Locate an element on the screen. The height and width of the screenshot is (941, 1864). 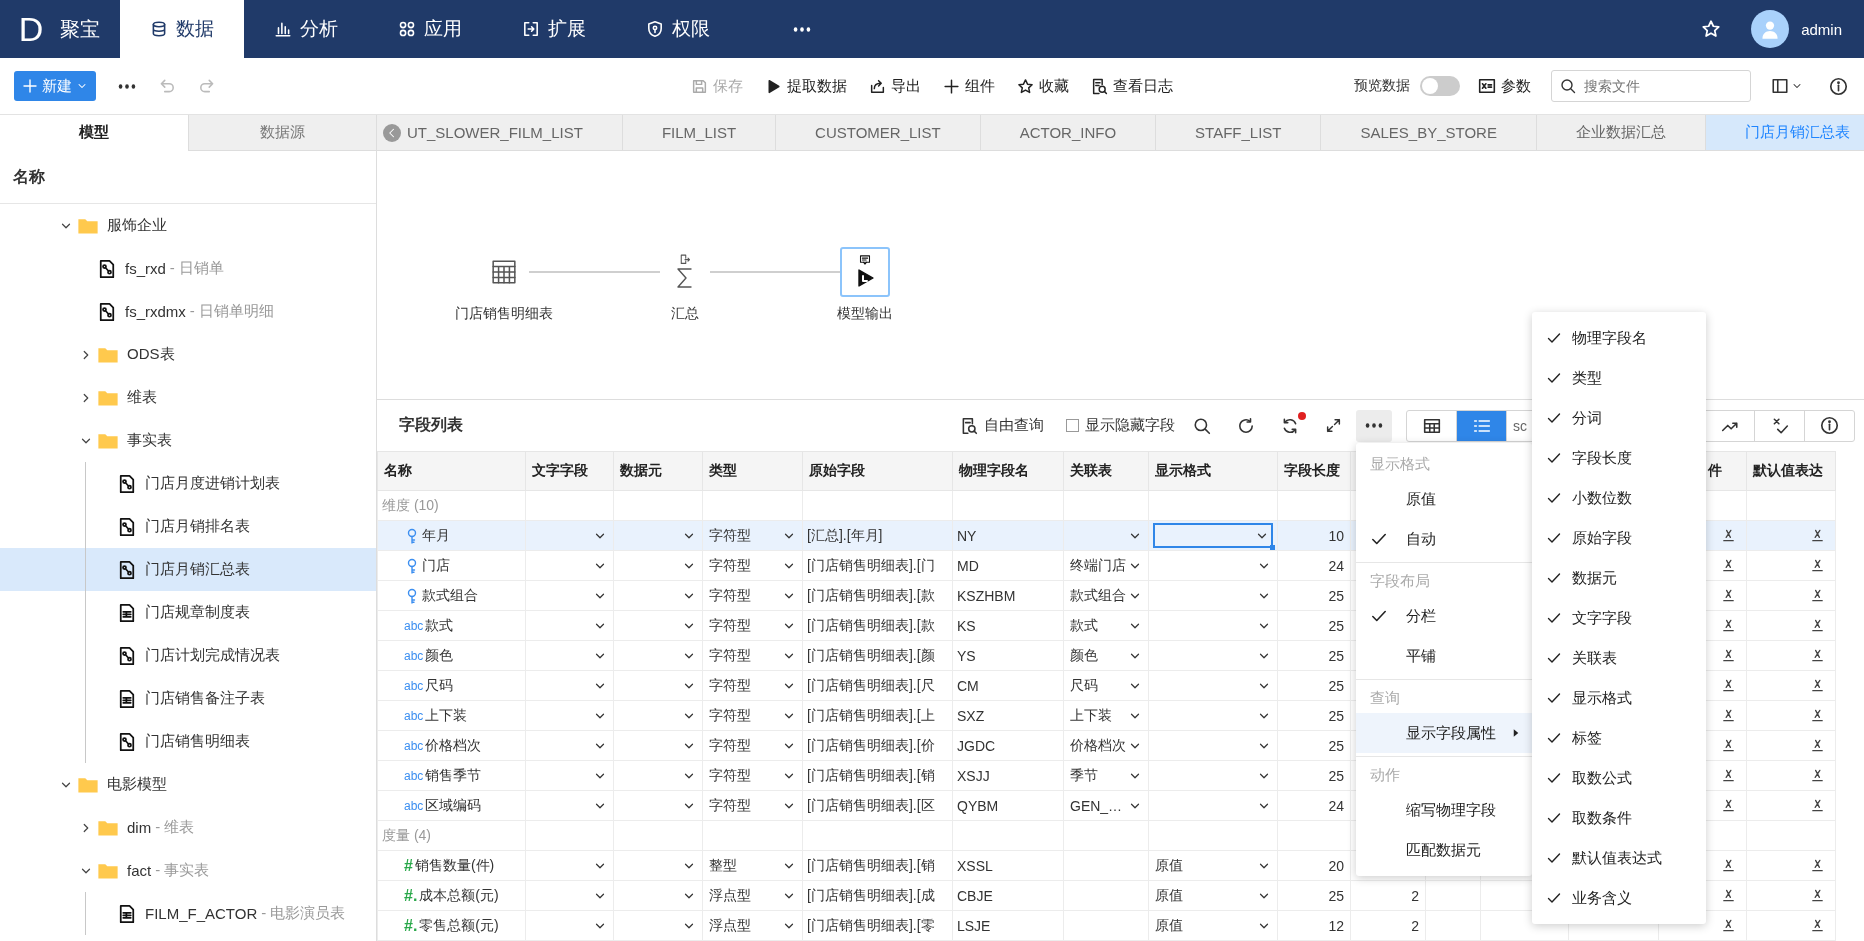
menu-item: 标签 is located at coordinates (1619, 738).